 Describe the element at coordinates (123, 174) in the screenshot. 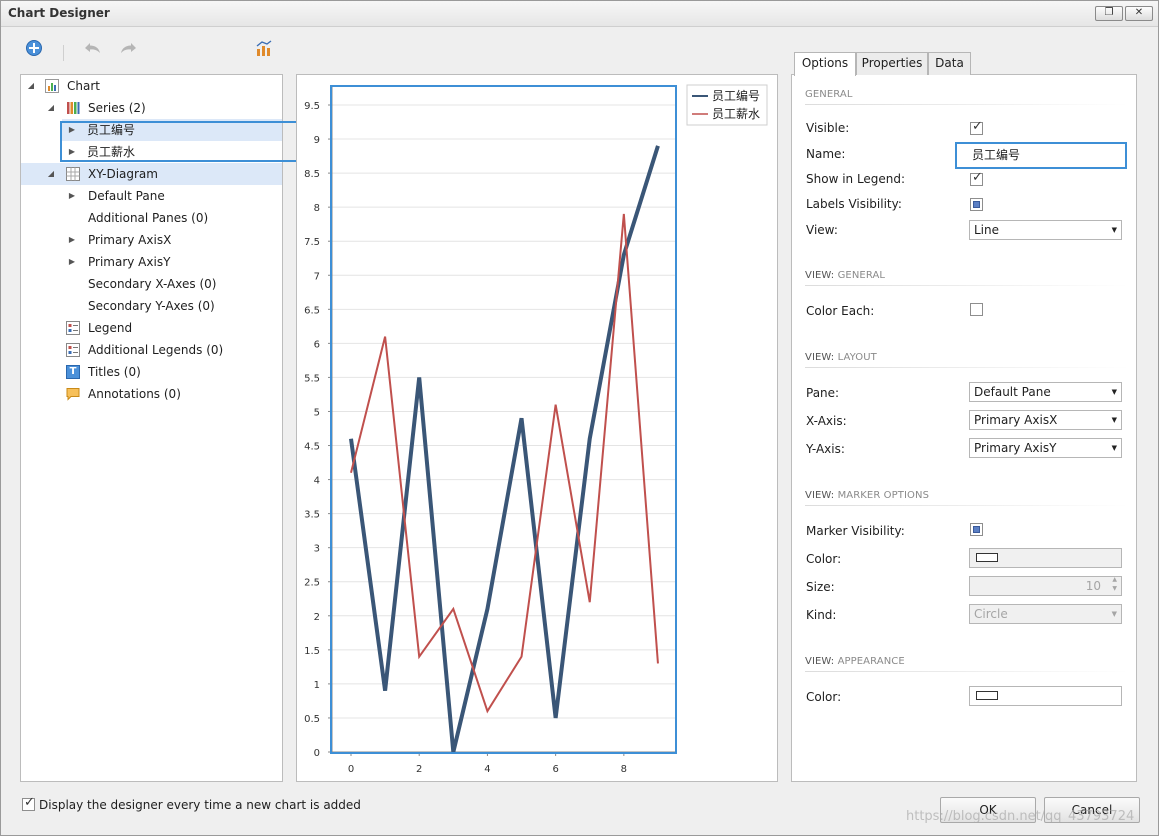

I see `tree-item-label: XY-Diagram` at that location.